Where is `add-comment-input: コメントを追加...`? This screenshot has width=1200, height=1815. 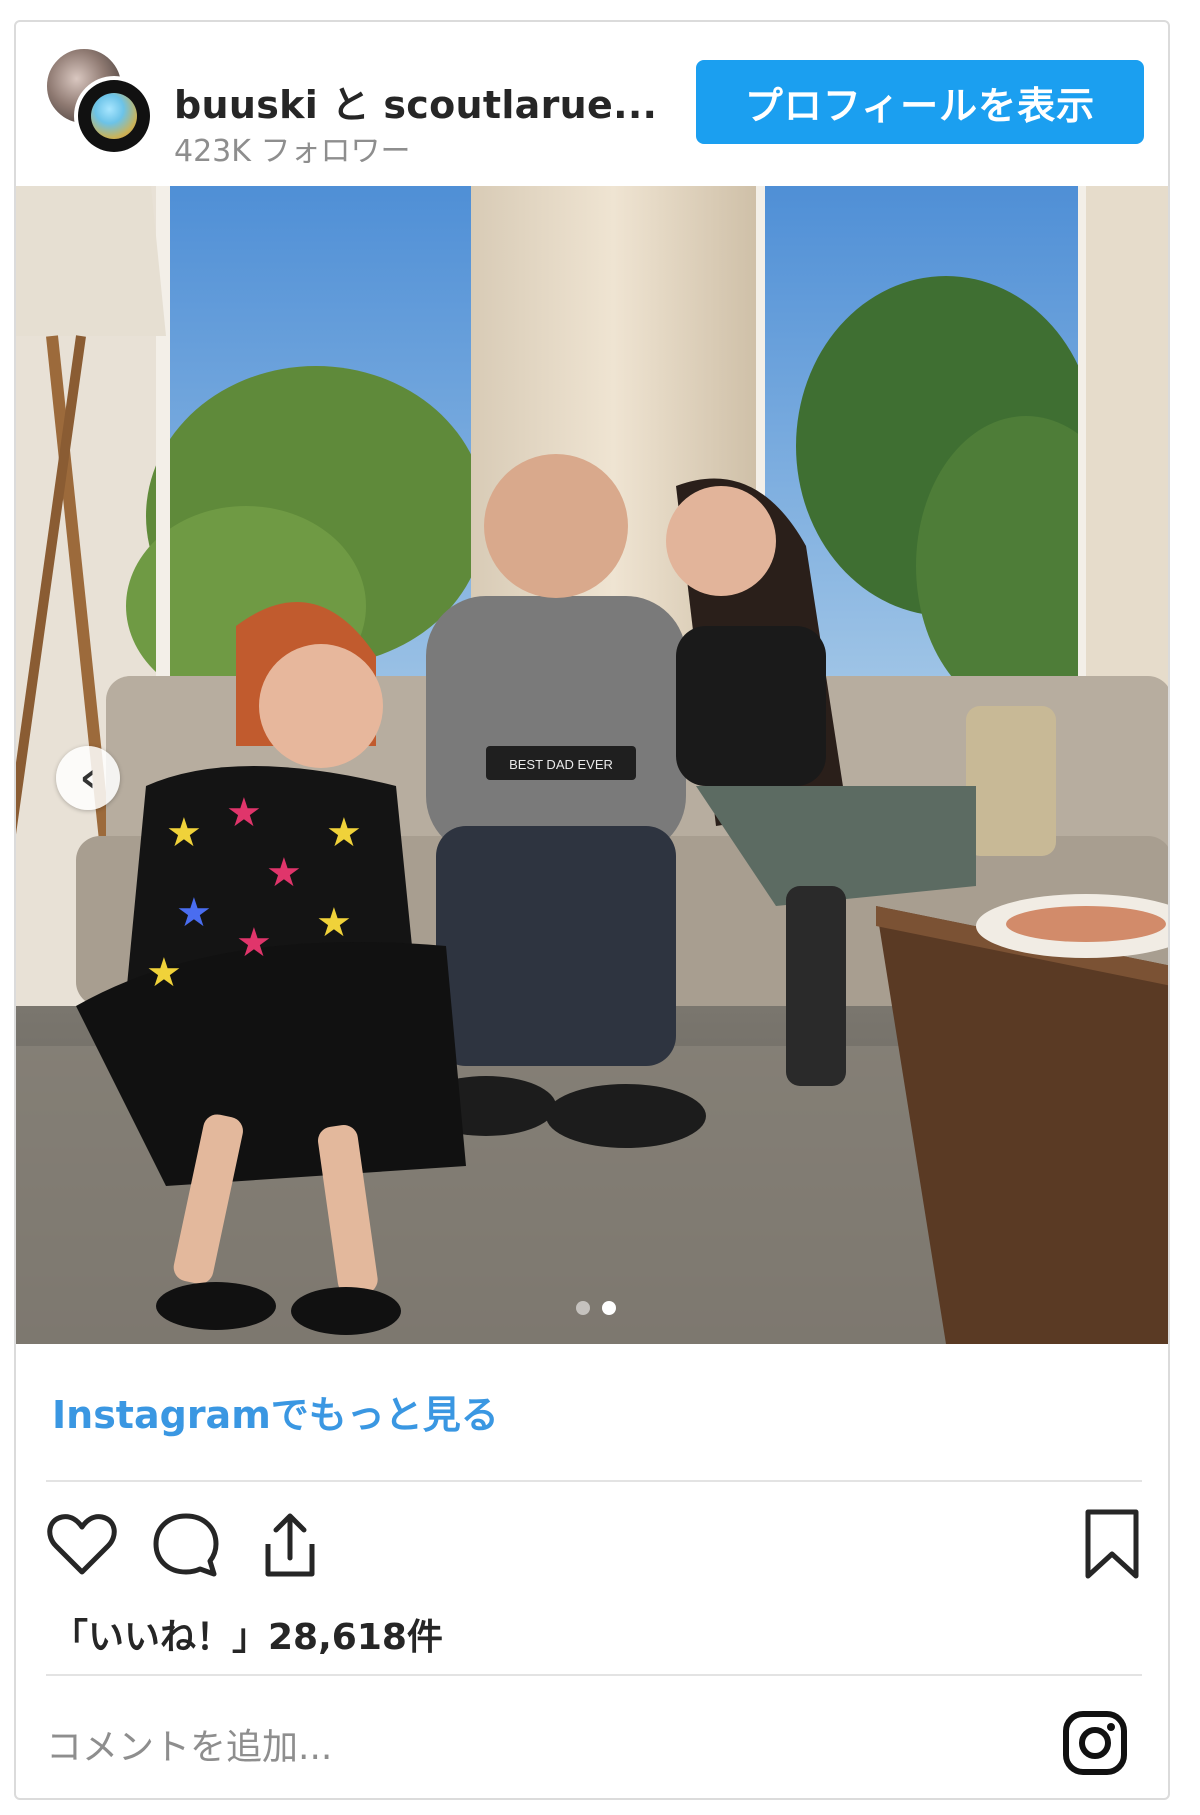
add-comment-input: コメントを追加... is located at coordinates (189, 1744).